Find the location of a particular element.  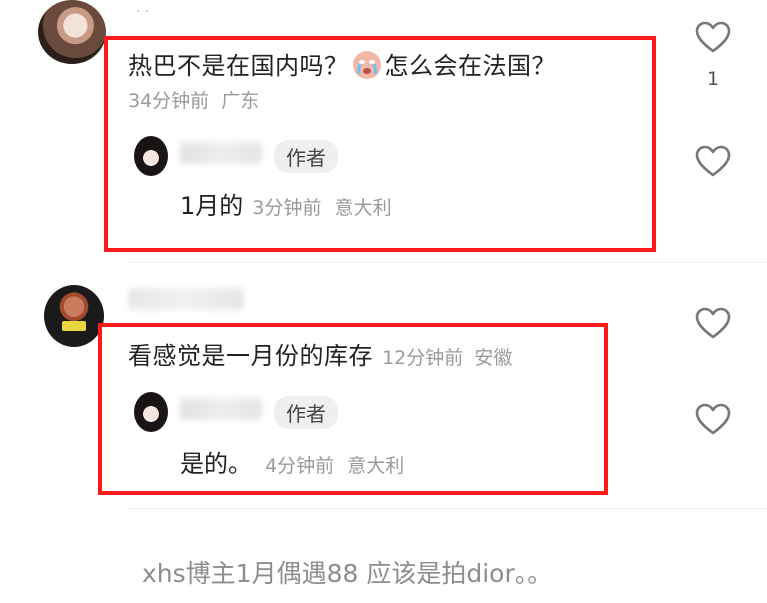

comment-text-part: 热巴不是在国内吗？ is located at coordinates (238, 66).